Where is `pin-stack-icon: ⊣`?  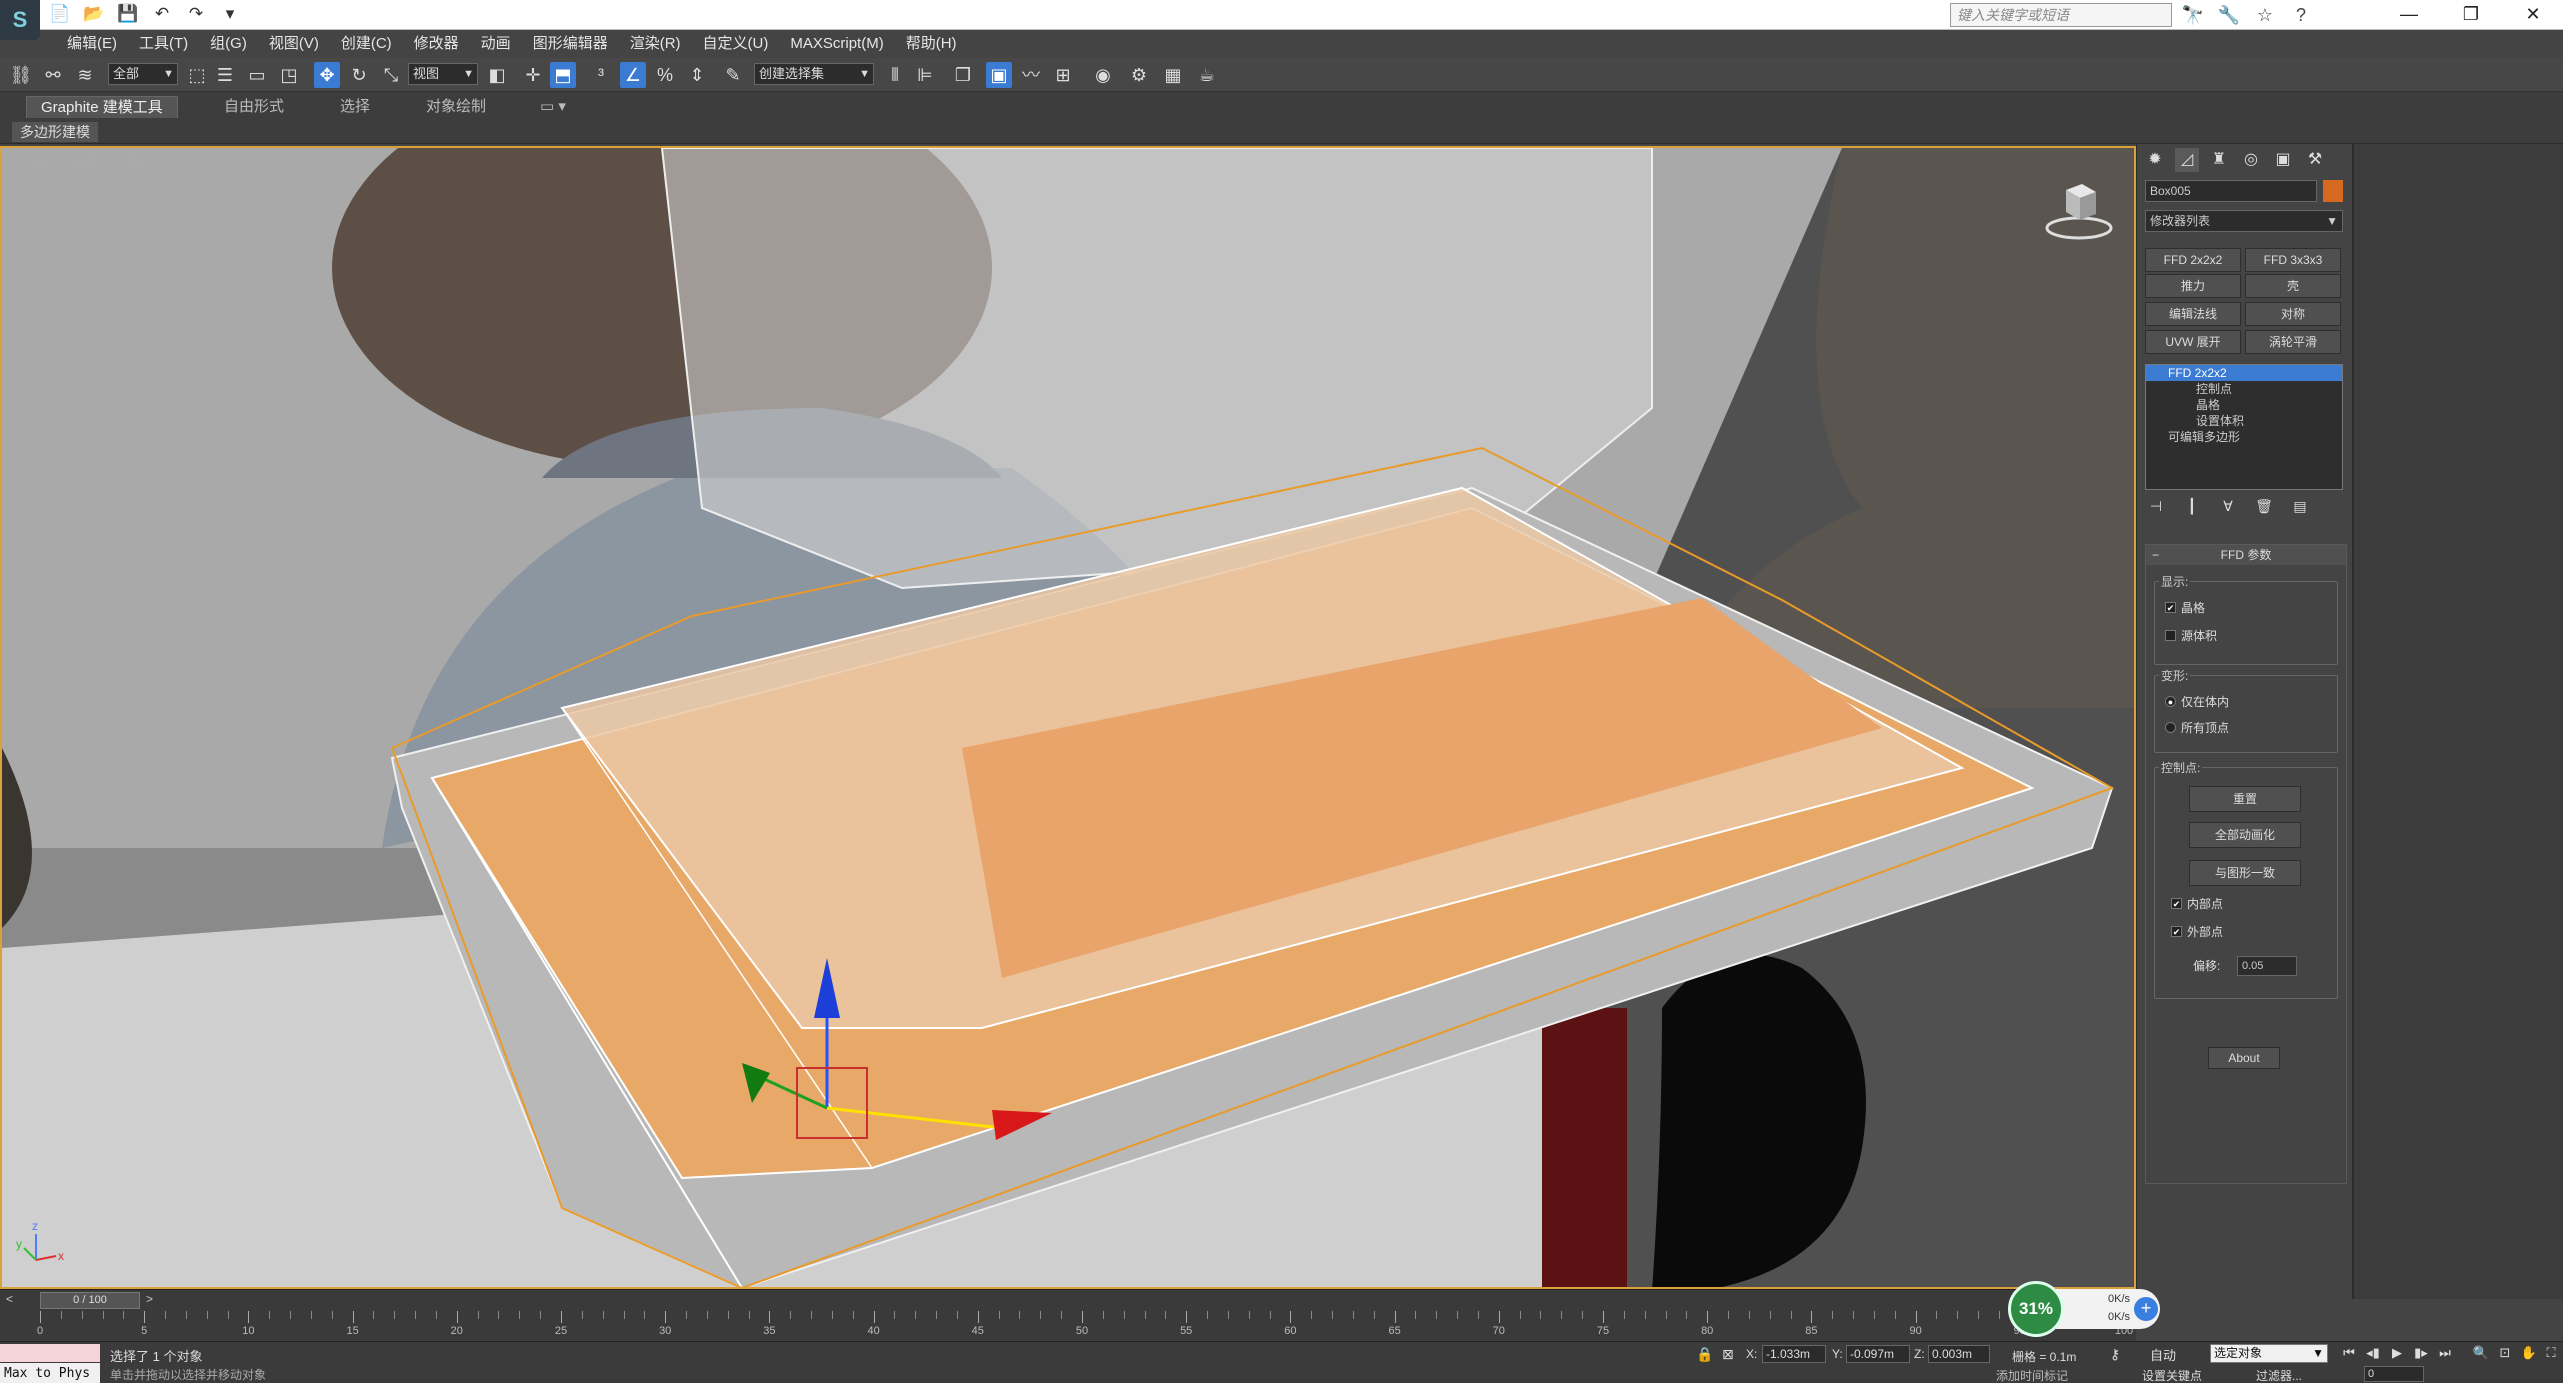 pin-stack-icon: ⊣ is located at coordinates (2156, 508).